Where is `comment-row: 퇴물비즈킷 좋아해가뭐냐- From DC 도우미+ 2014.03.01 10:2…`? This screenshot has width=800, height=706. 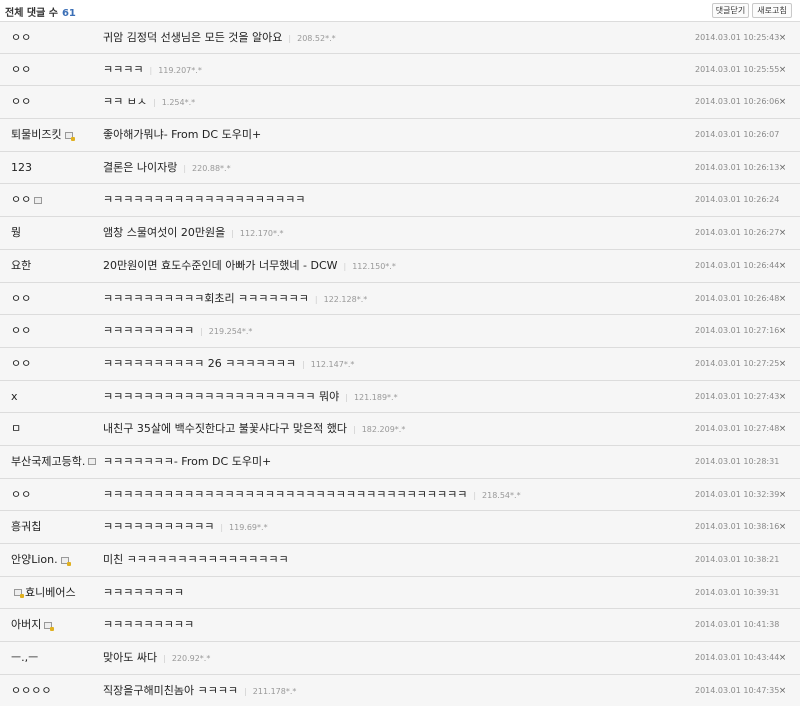
comment-row: 퇴물비즈킷 좋아해가뭐냐- From DC 도우미+ 2014.03.01 10:2… is located at coordinates (400, 135).